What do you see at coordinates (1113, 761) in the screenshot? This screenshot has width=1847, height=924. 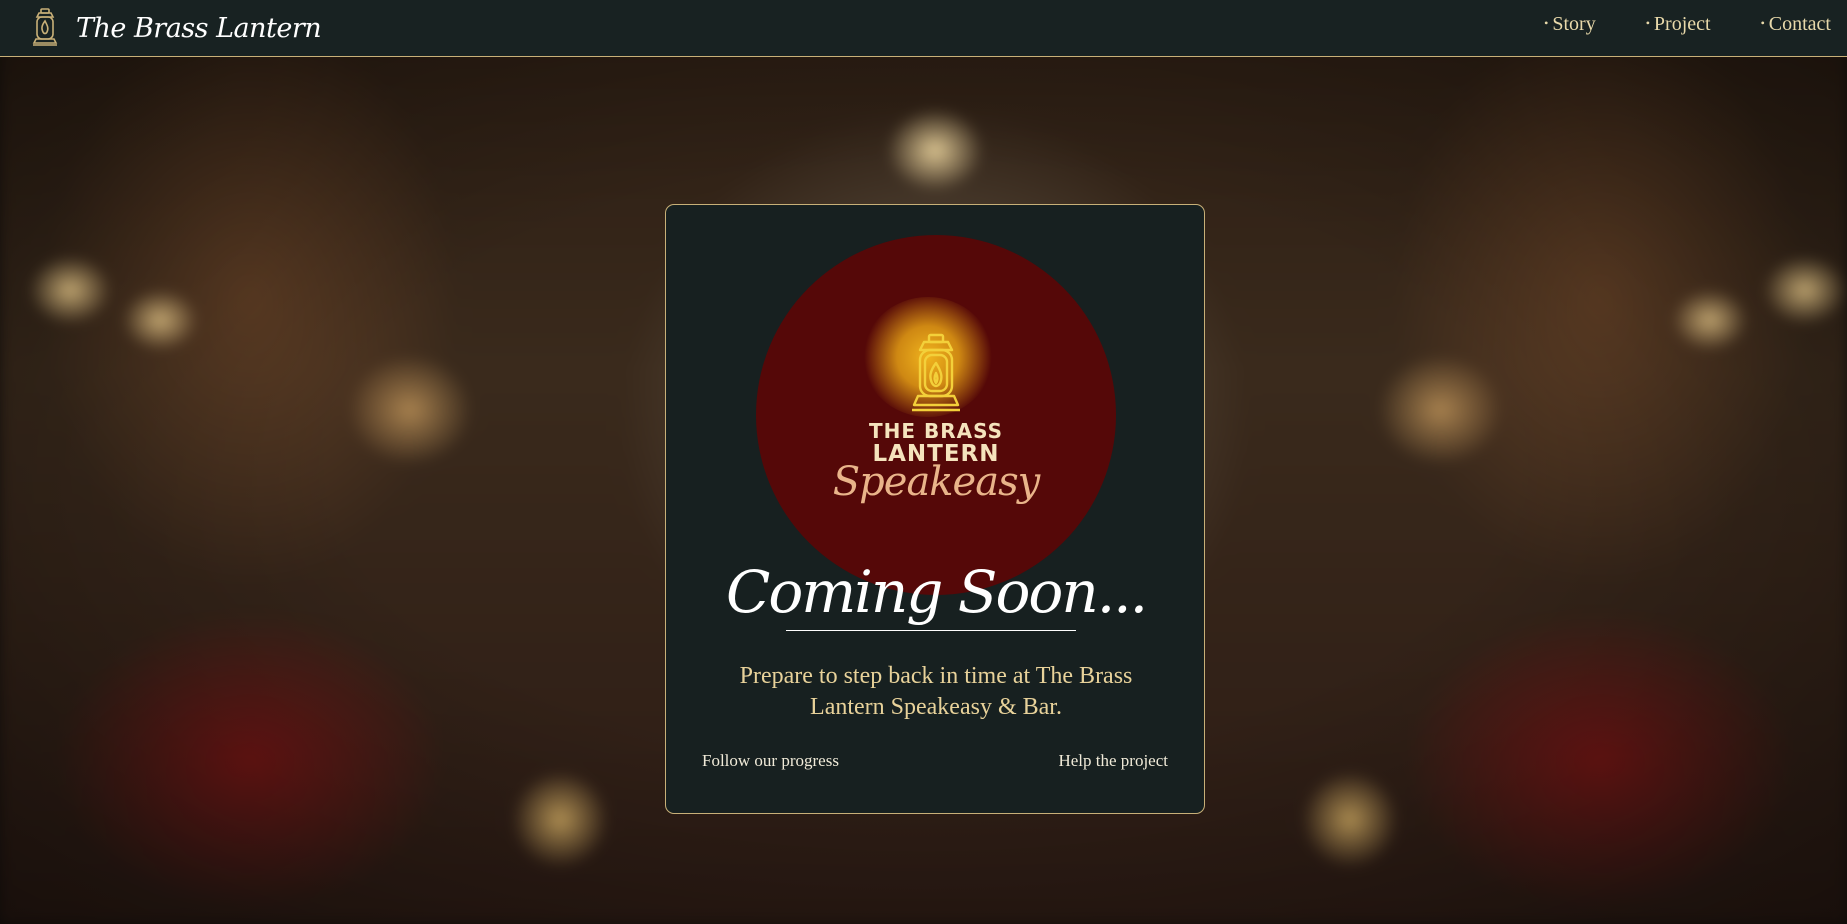 I see `help-project-link: Help the project` at bounding box center [1113, 761].